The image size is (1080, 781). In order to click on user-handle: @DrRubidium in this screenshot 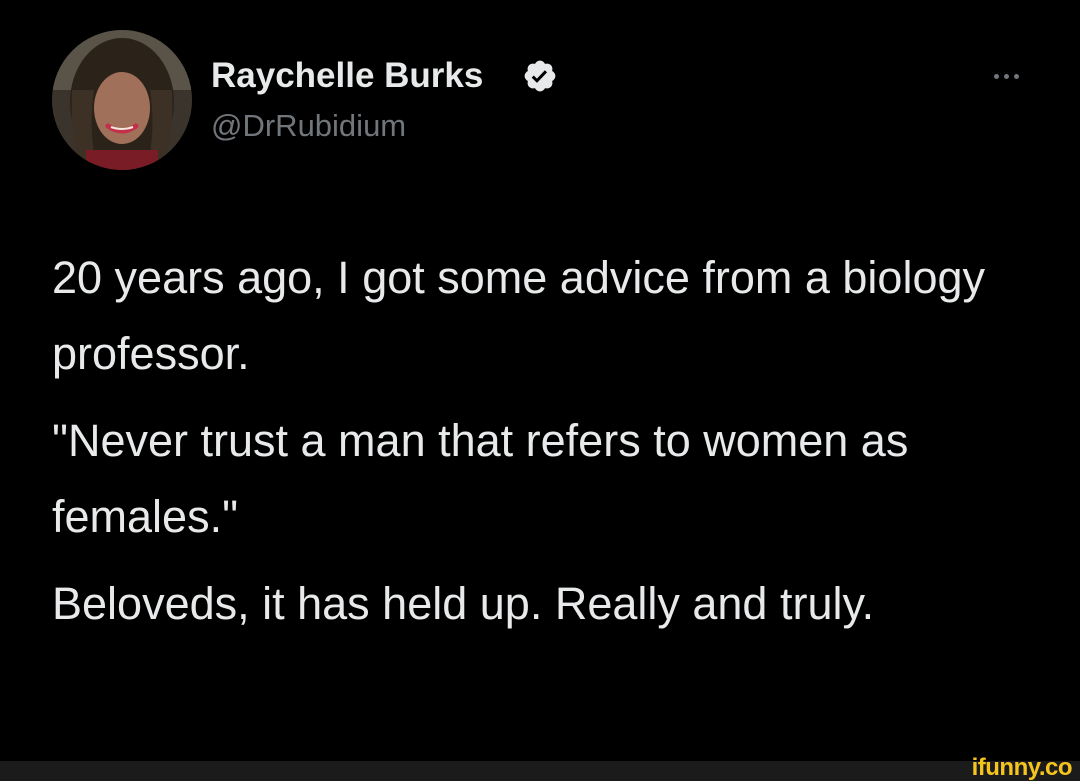, I will do `click(308, 126)`.